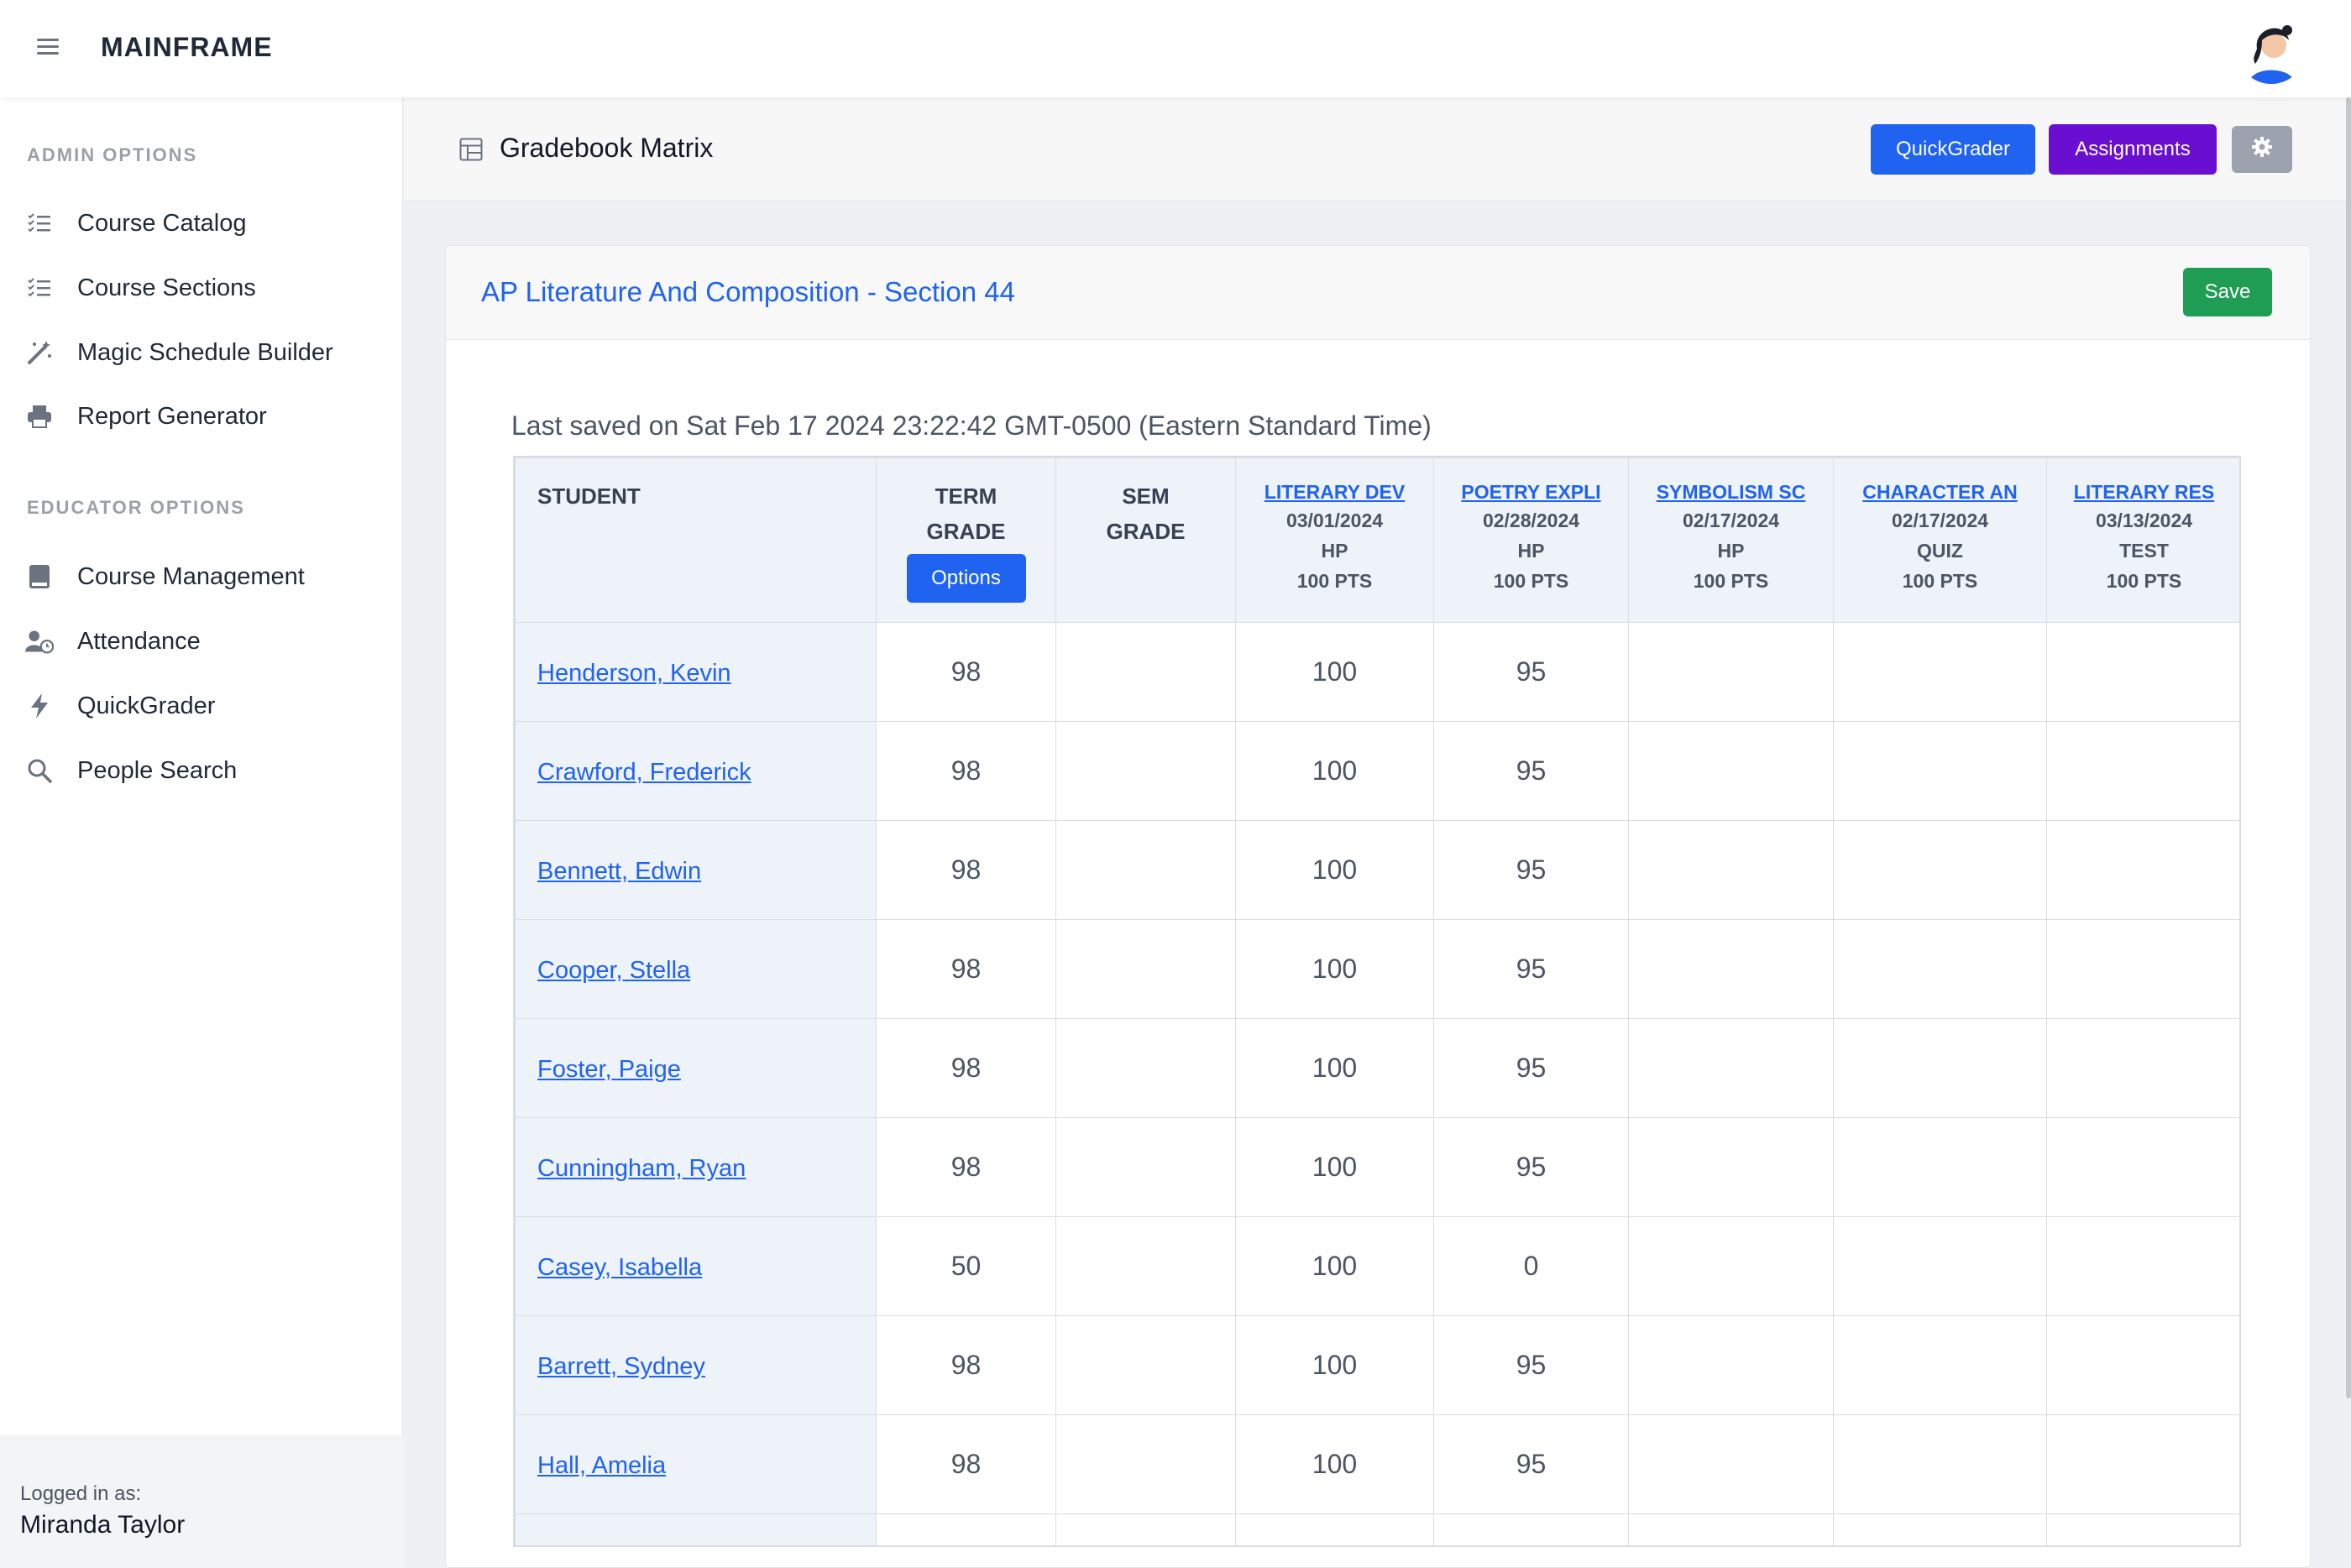 Image resolution: width=2351 pixels, height=1568 pixels. I want to click on logged-in-panel: Logged in as: Miranda Taylor, so click(201, 1501).